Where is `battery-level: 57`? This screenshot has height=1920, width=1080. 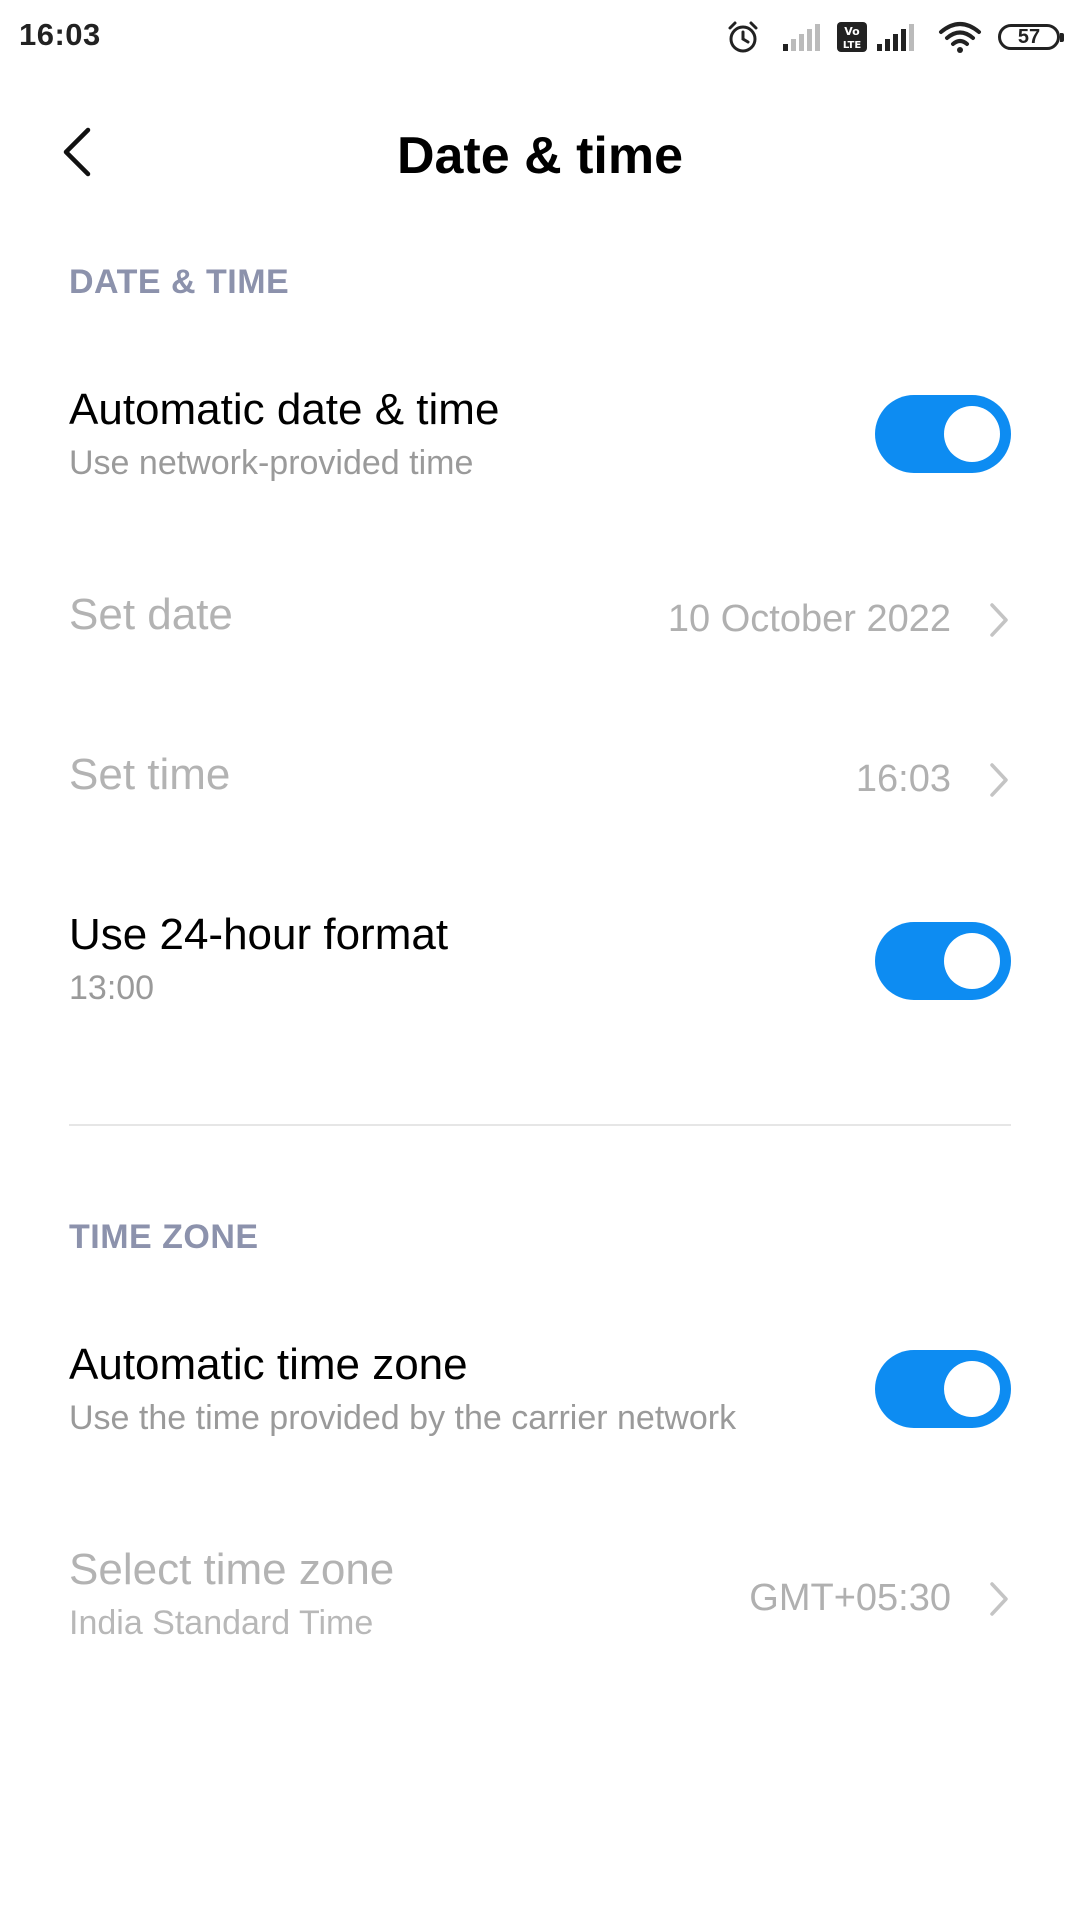
battery-level: 57 is located at coordinates (1029, 37).